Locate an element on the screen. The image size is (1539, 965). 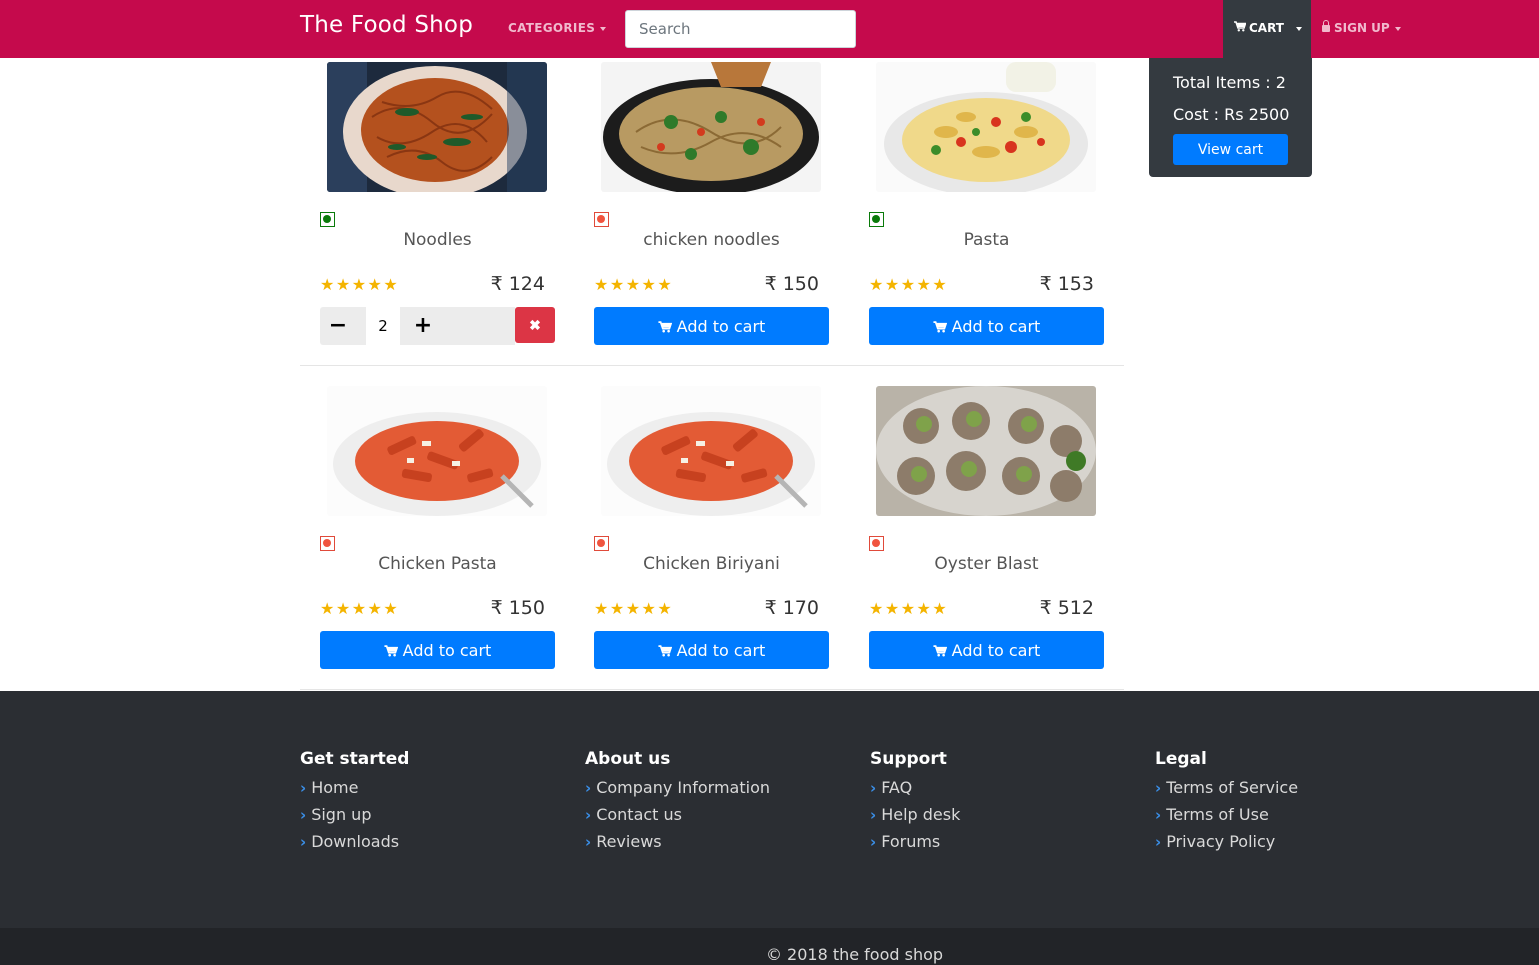
footer-link-terms-of-use: › Terms of Use is located at coordinates (1226, 818).